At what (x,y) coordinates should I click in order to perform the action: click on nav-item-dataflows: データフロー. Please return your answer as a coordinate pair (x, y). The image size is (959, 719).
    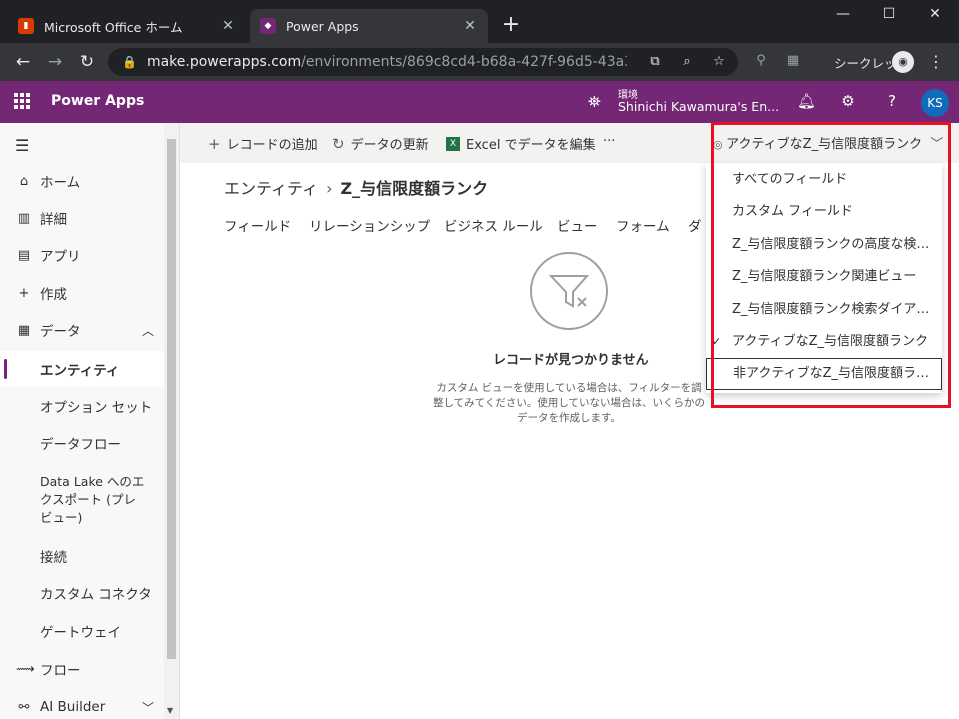
    Looking at the image, I should click on (82, 443).